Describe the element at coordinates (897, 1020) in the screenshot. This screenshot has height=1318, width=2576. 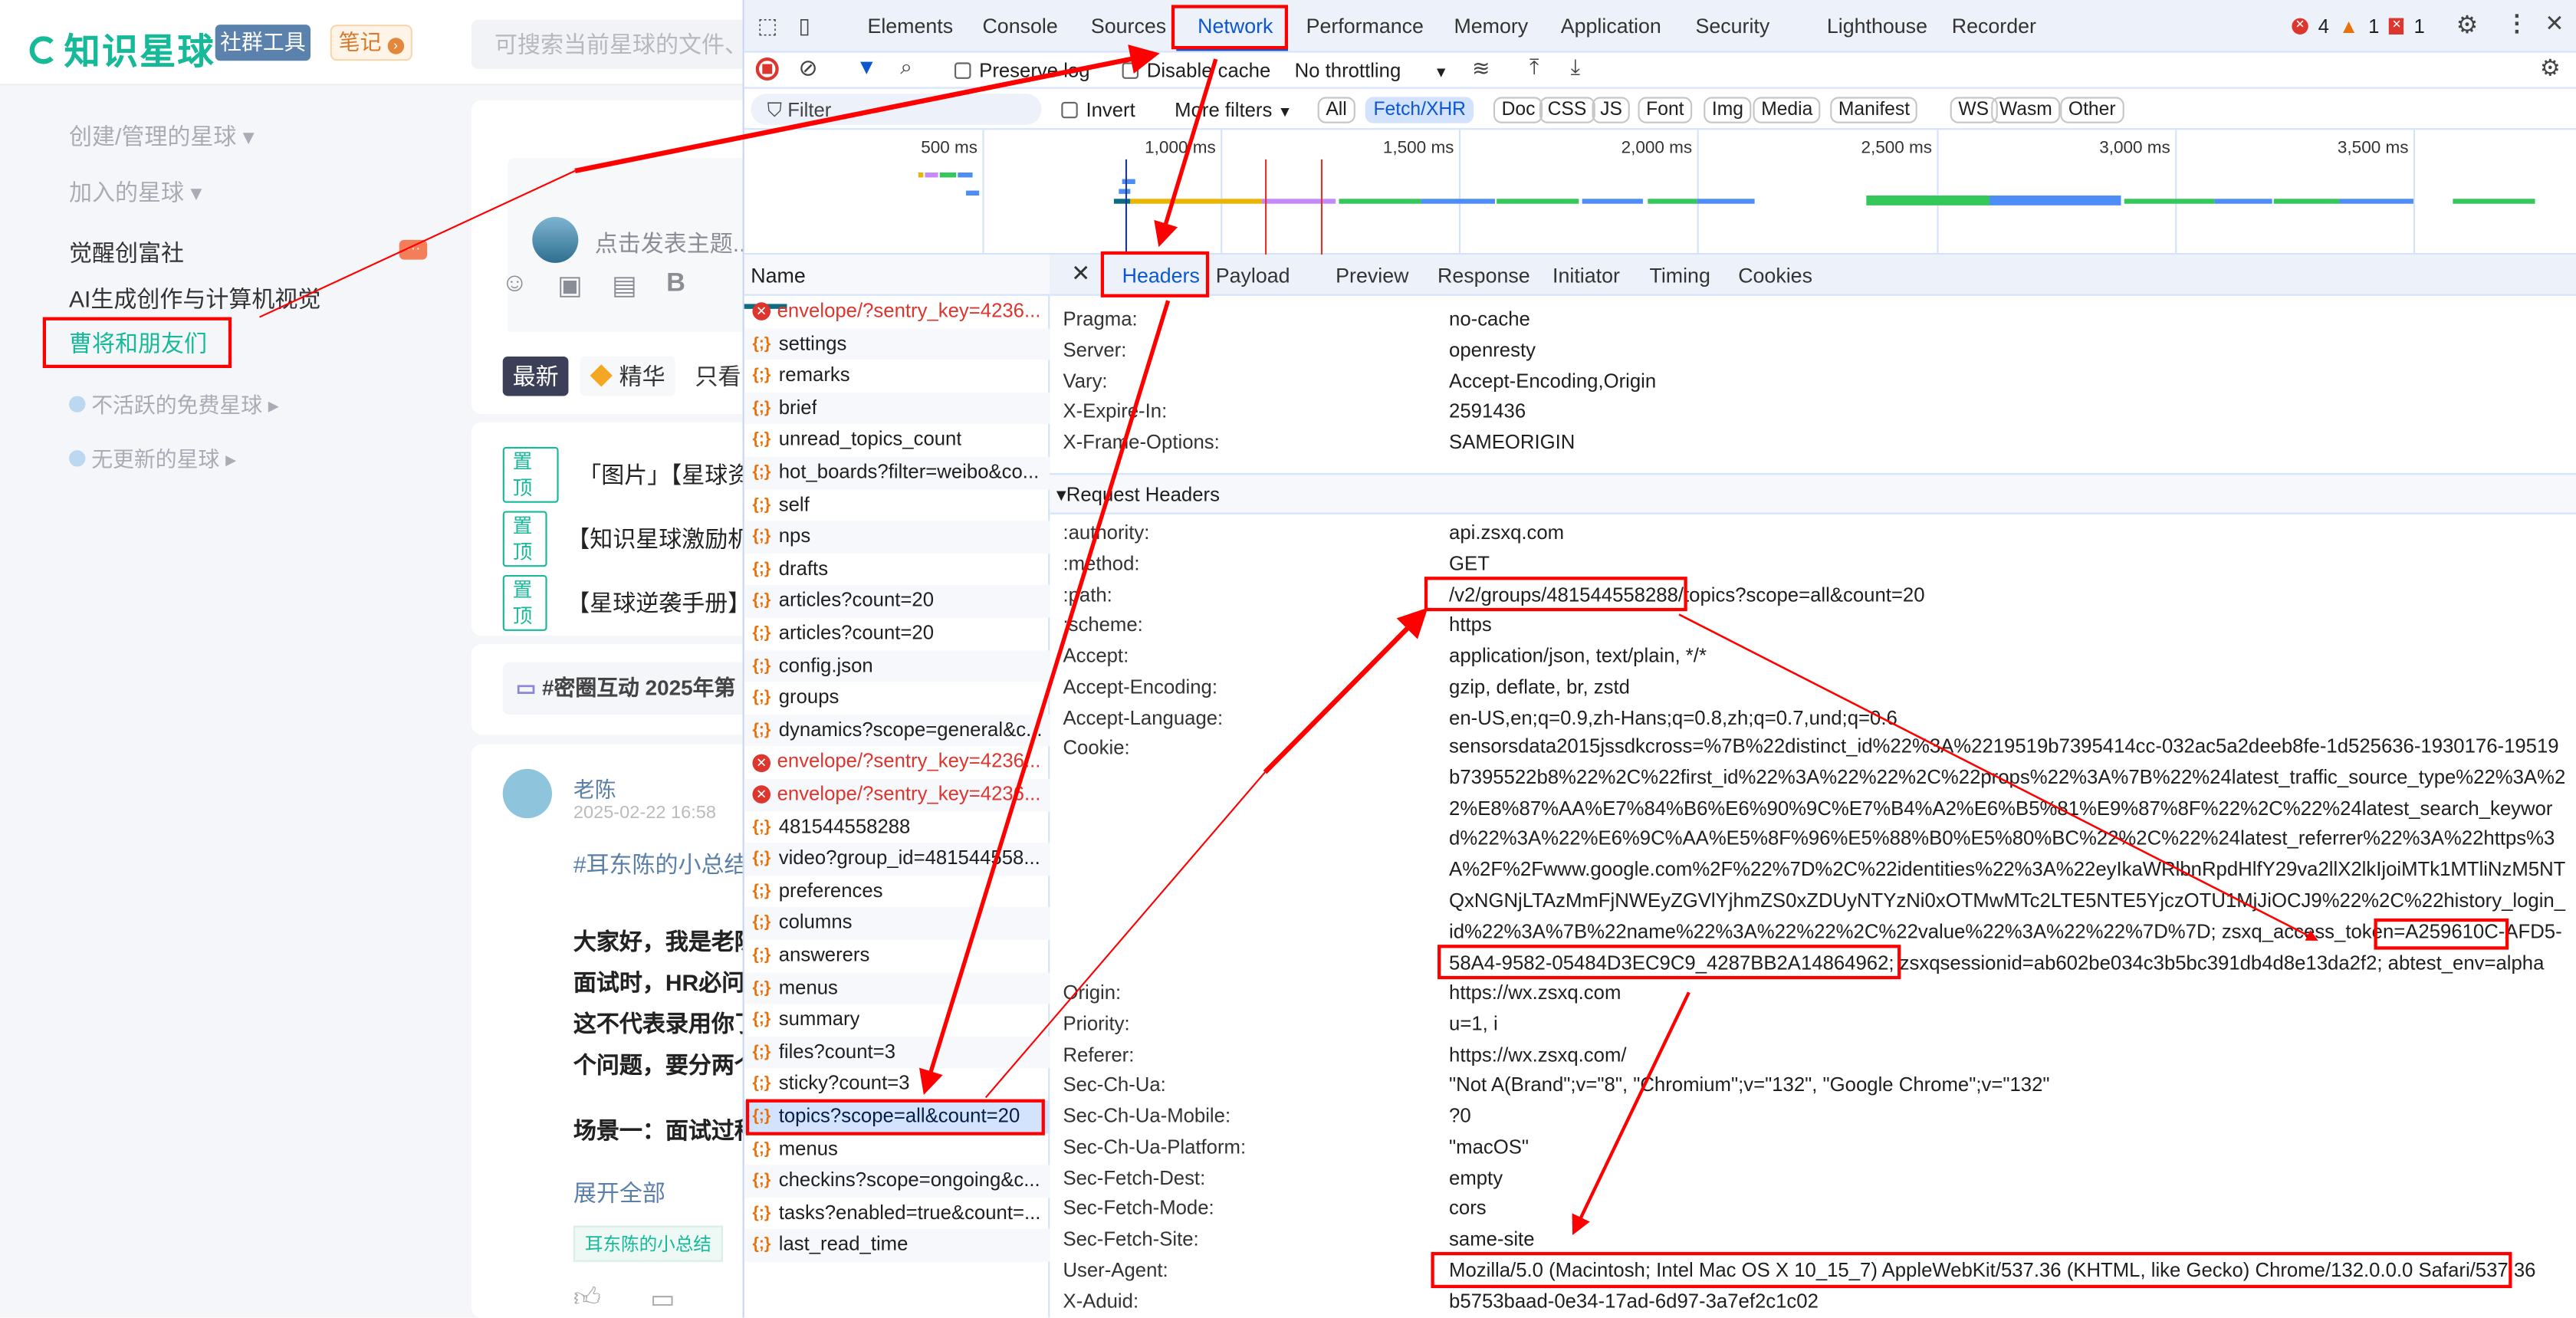
I see `request-row: {;} summary` at that location.